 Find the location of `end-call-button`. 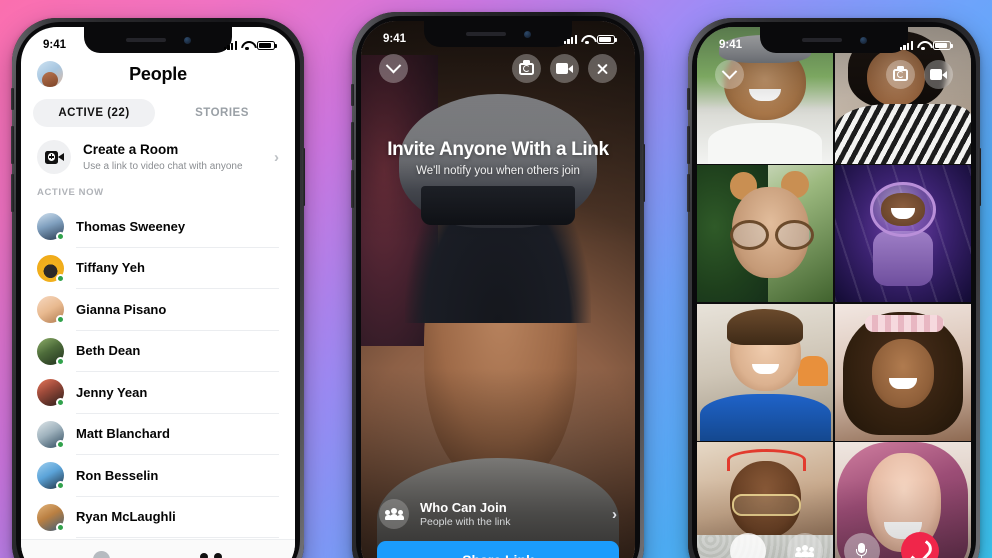

end-call-button is located at coordinates (919, 545).